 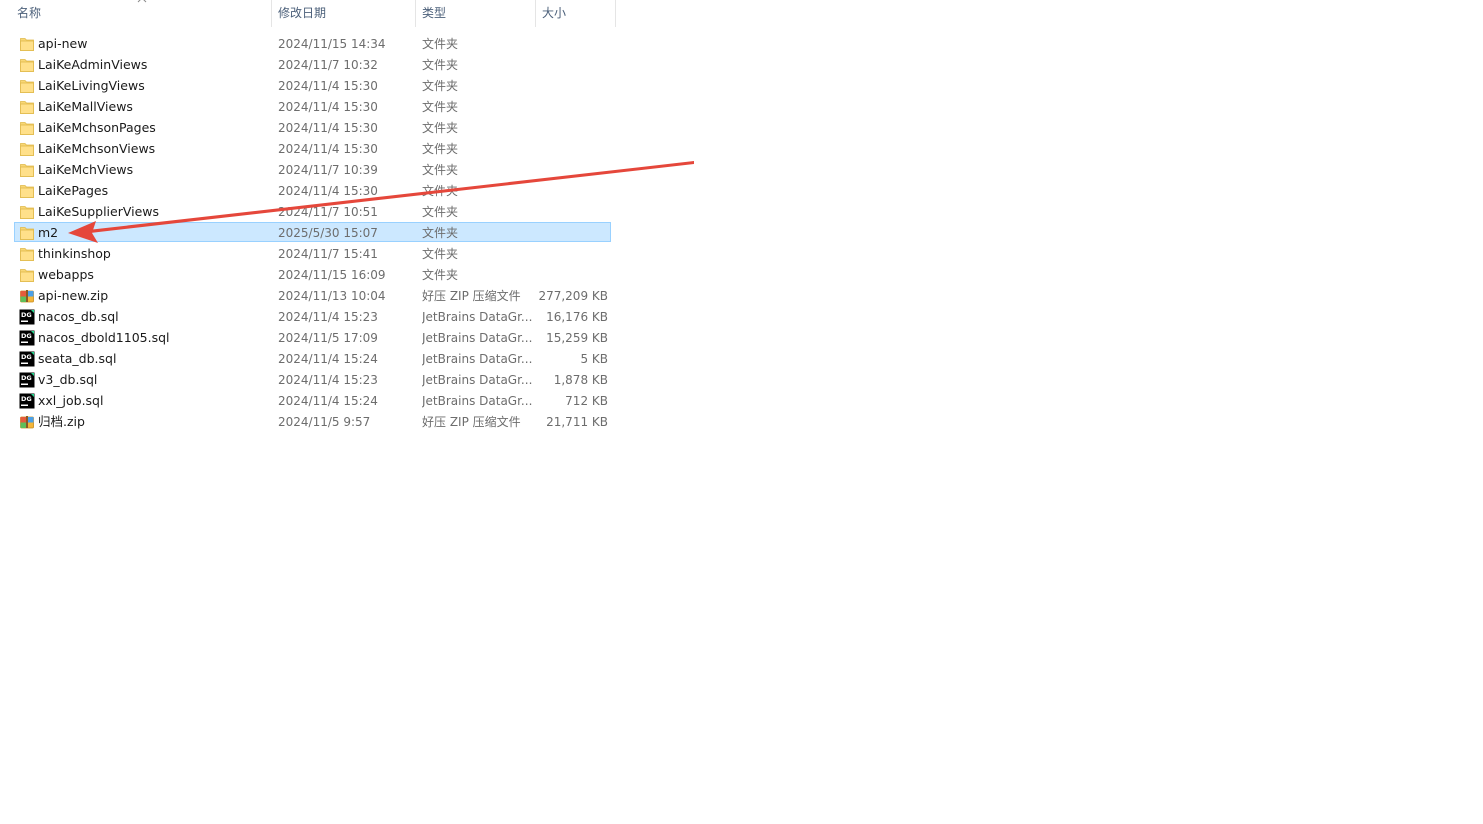 I want to click on file-row: webapps 2024/11/15 16:09 文件夹, so click(x=312, y=274).